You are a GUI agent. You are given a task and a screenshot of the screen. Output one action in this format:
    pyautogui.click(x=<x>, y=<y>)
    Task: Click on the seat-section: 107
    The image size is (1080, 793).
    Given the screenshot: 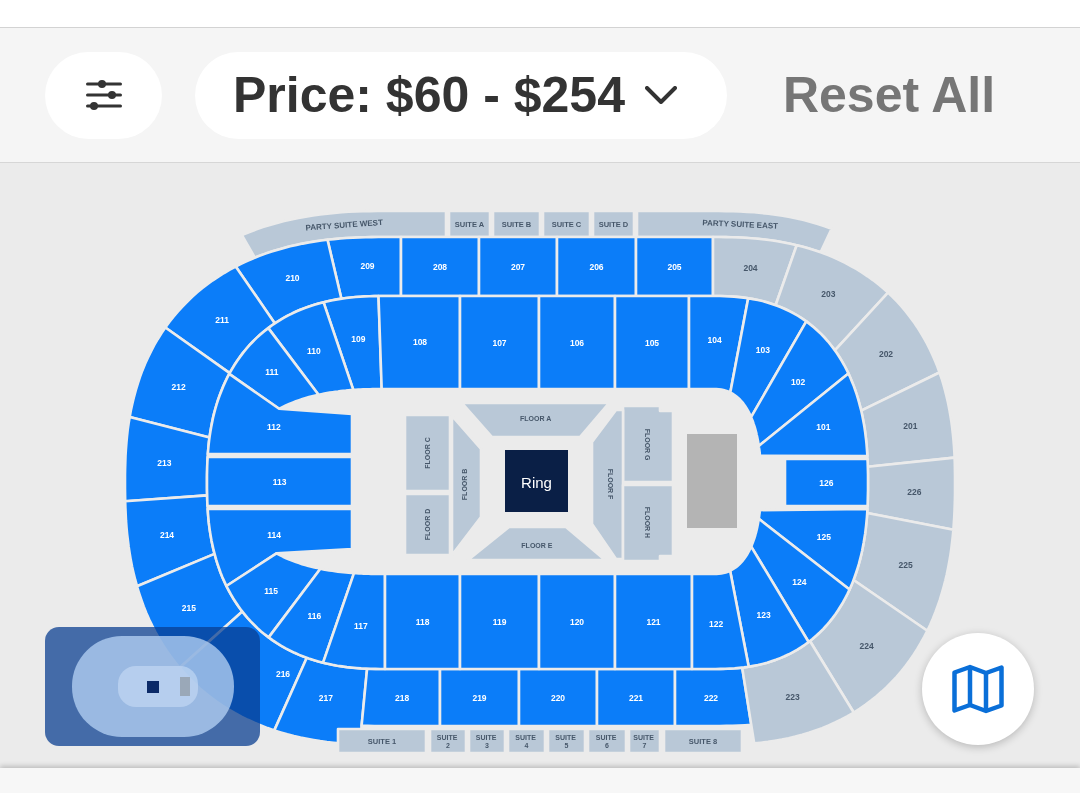 What is the action you would take?
    pyautogui.click(x=499, y=342)
    